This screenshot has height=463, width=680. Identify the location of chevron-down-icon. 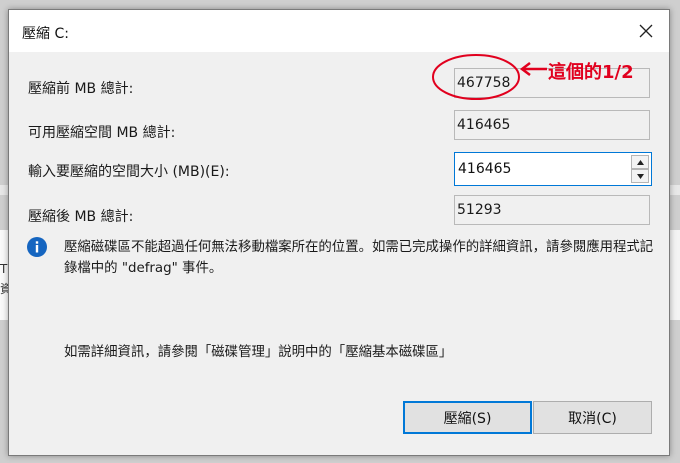
(640, 176).